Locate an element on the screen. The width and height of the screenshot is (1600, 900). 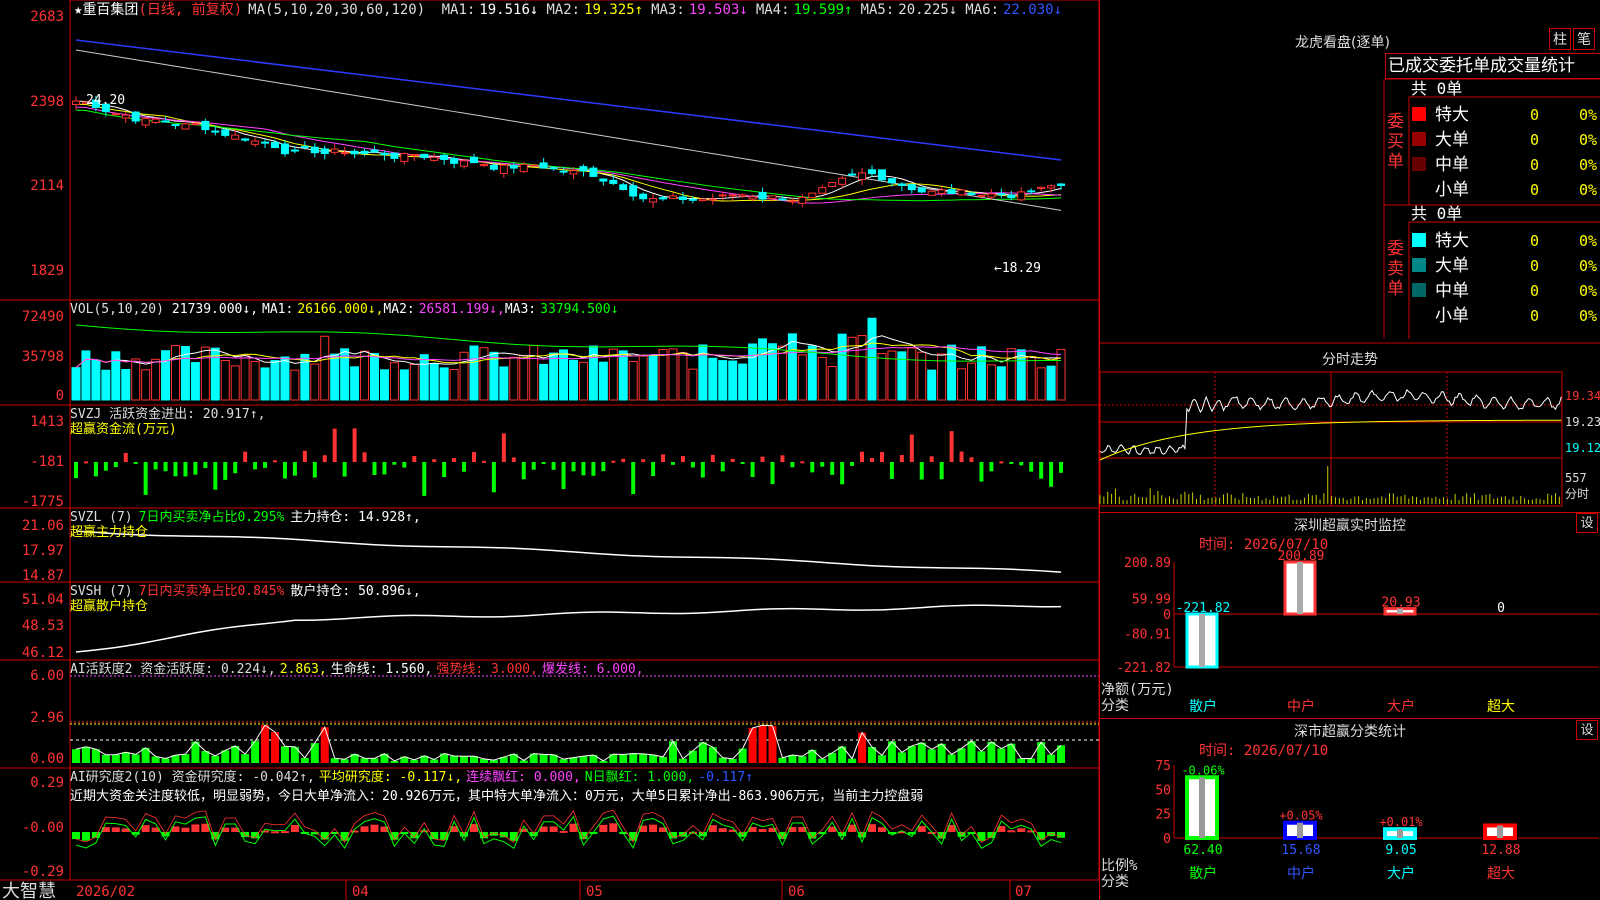
monitor-title: 深圳超赢实时监控 is located at coordinates (1350, 526).